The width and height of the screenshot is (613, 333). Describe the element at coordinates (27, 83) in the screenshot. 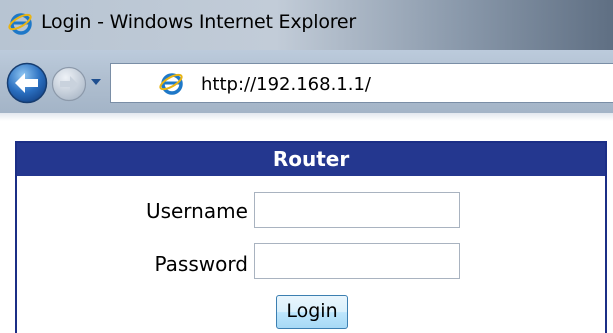

I see `back-button` at that location.